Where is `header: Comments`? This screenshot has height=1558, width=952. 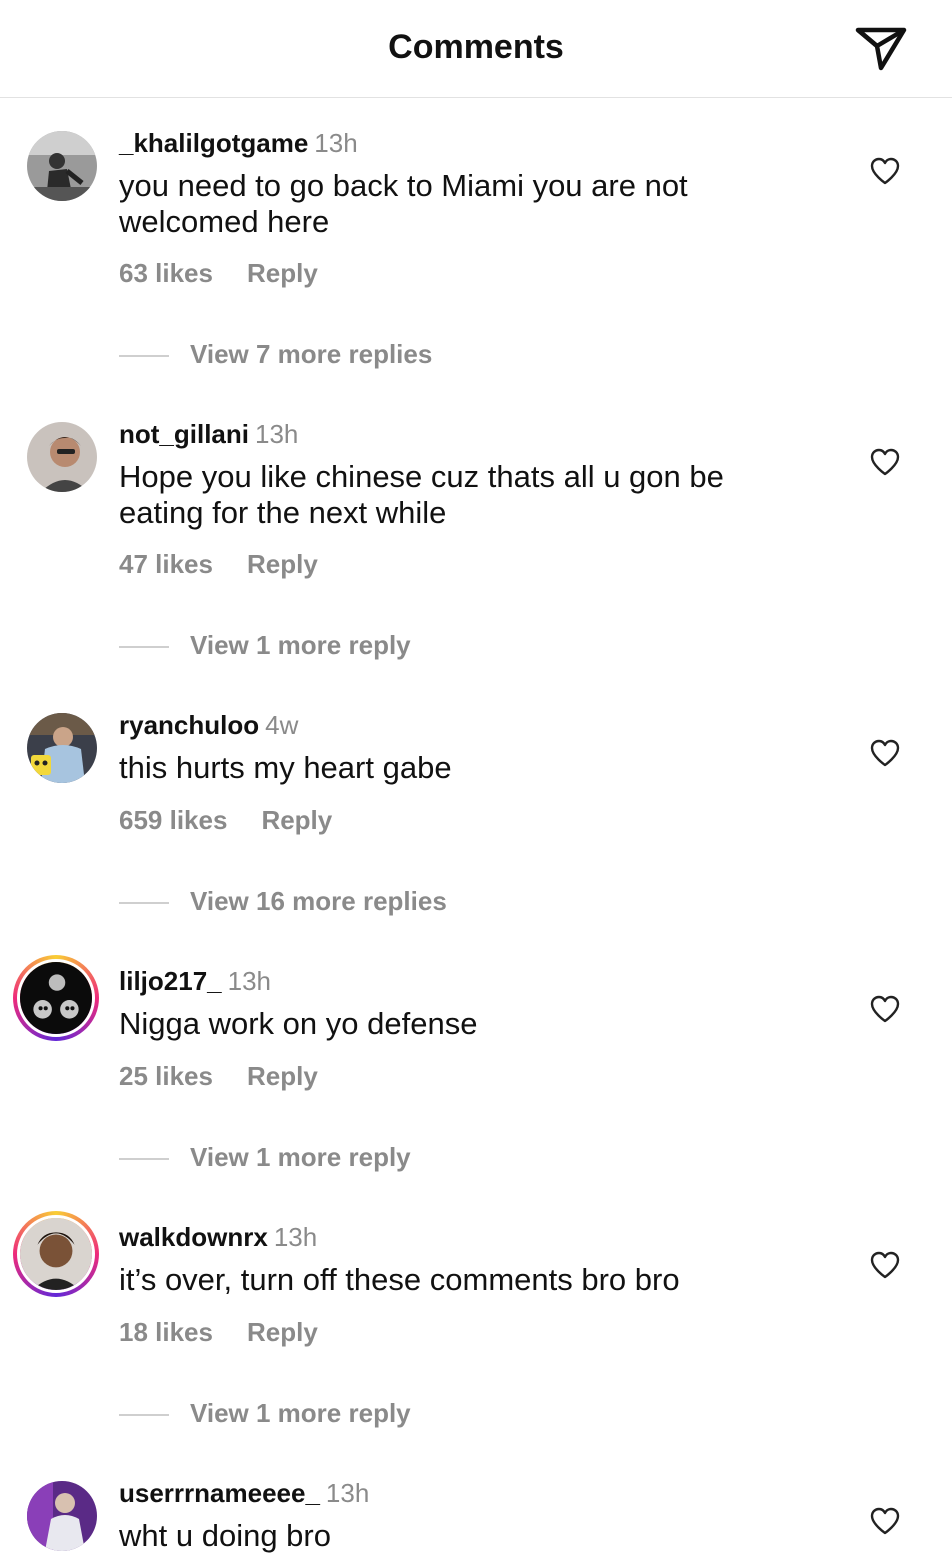 header: Comments is located at coordinates (476, 49).